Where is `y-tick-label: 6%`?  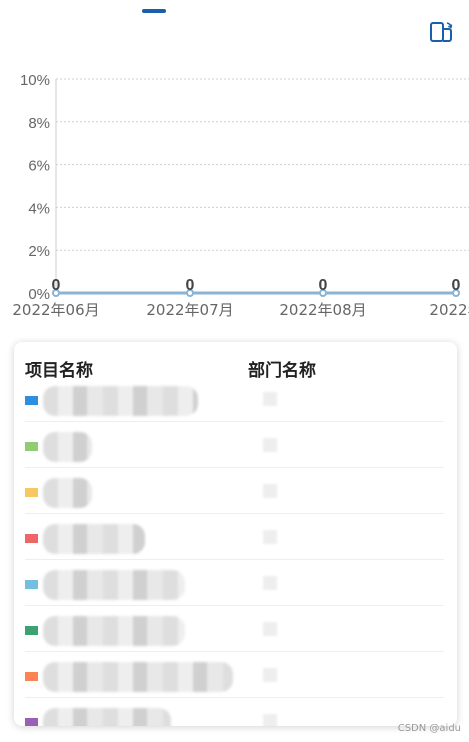
y-tick-label: 6% is located at coordinates (39, 166).